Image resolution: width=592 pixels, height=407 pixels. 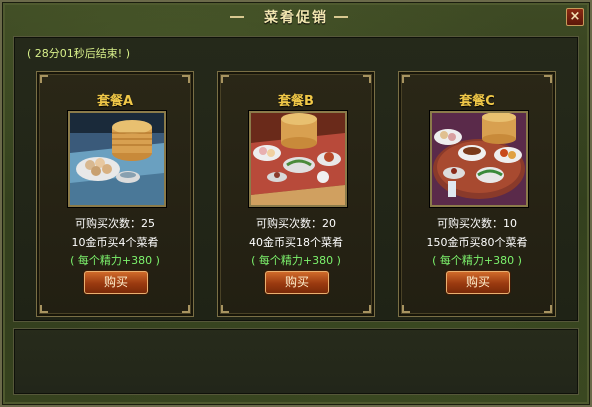 What do you see at coordinates (296, 242) in the screenshot?
I see `offer-text: 40金币买18个菜肴` at bounding box center [296, 242].